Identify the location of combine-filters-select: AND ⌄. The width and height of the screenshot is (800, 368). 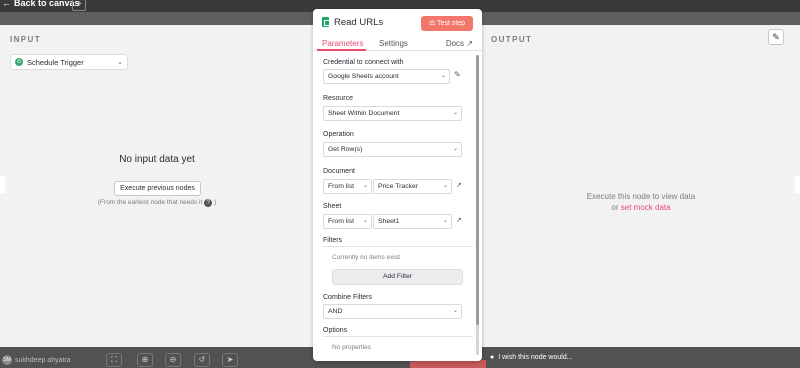
(392, 311).